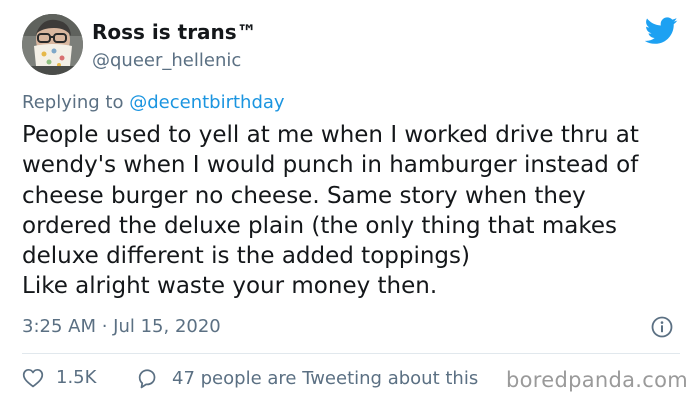 The image size is (700, 406). What do you see at coordinates (325, 378) in the screenshot?
I see `people-tweeting-text: 47 people are Tweeting about this` at bounding box center [325, 378].